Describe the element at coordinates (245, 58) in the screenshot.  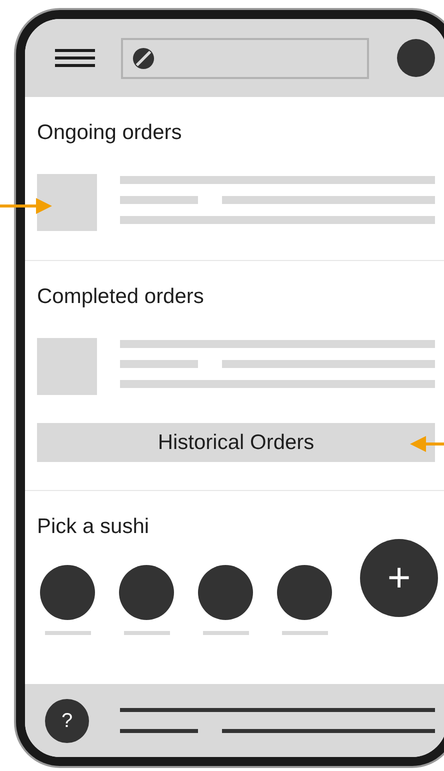
I see `search-field` at that location.